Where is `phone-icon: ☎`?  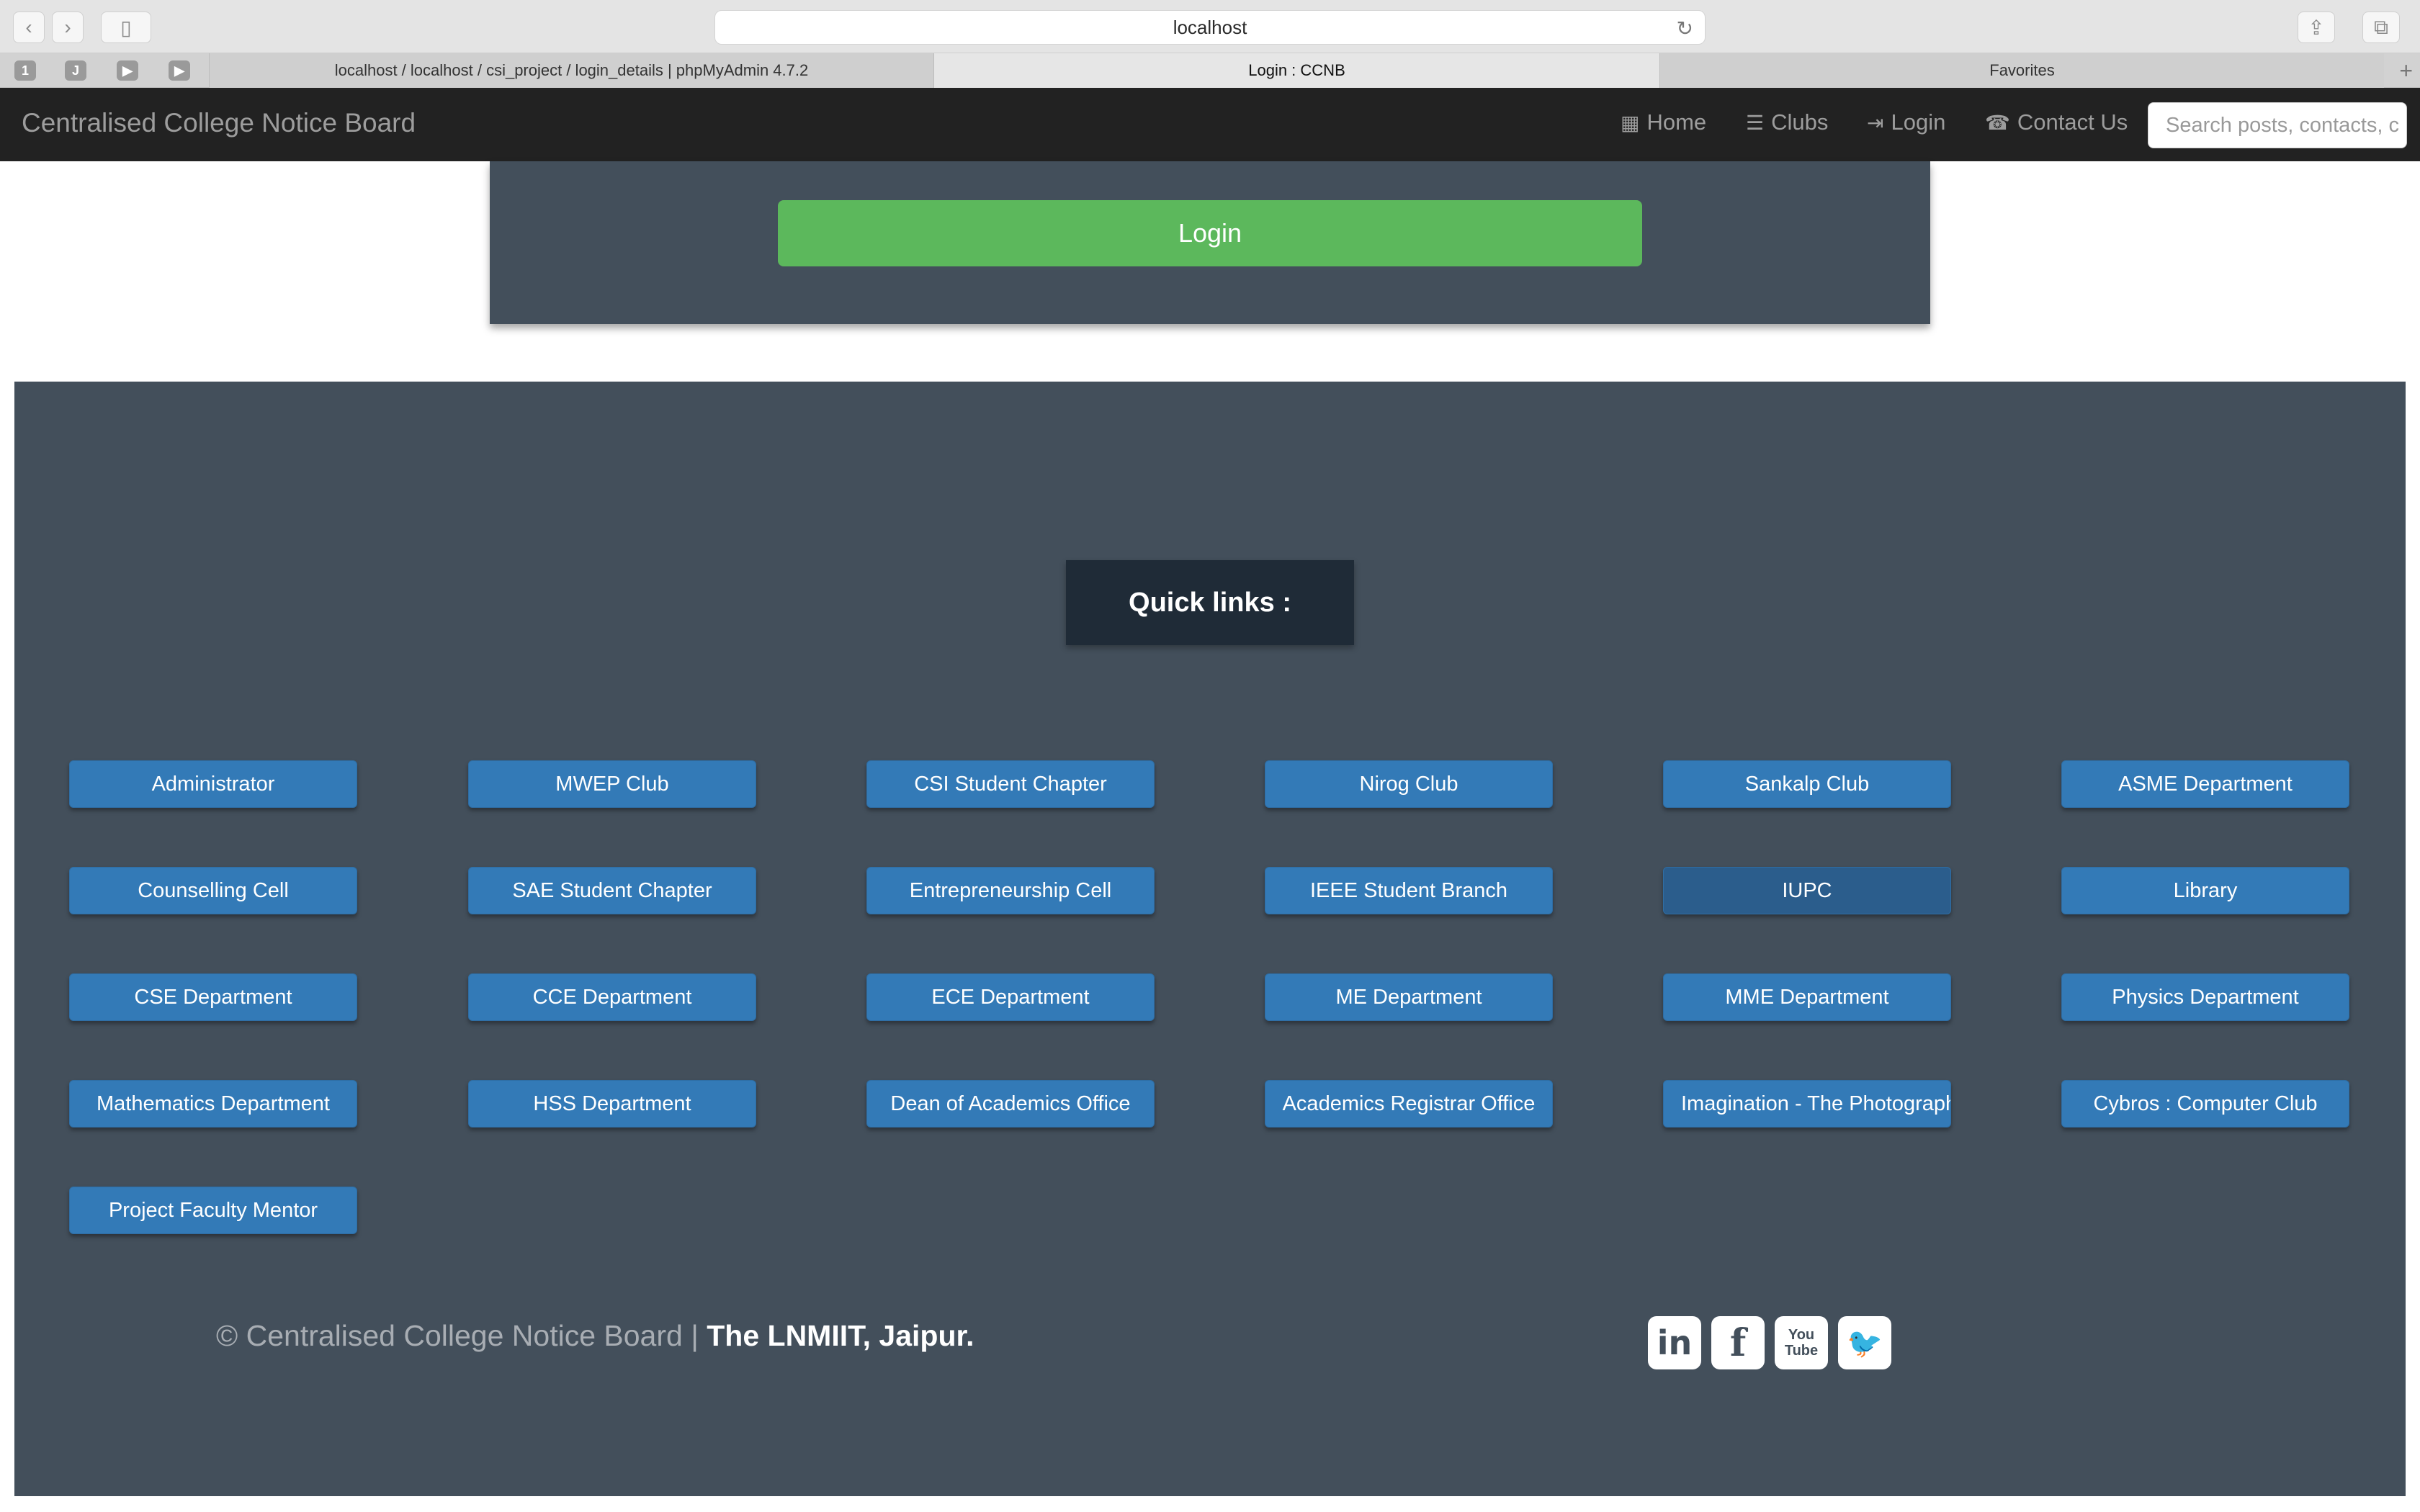 phone-icon: ☎ is located at coordinates (1997, 122).